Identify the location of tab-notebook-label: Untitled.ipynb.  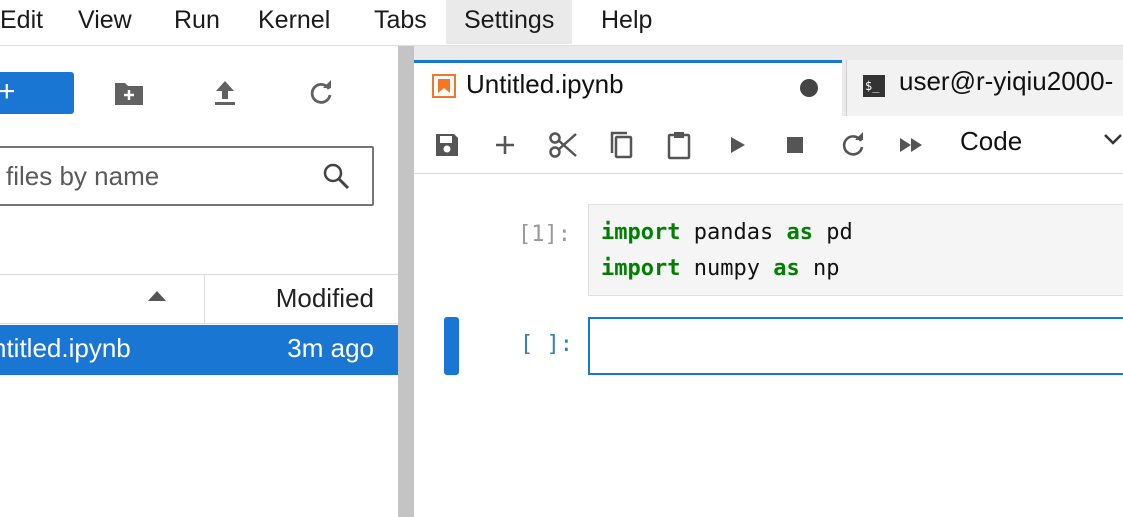
(545, 84).